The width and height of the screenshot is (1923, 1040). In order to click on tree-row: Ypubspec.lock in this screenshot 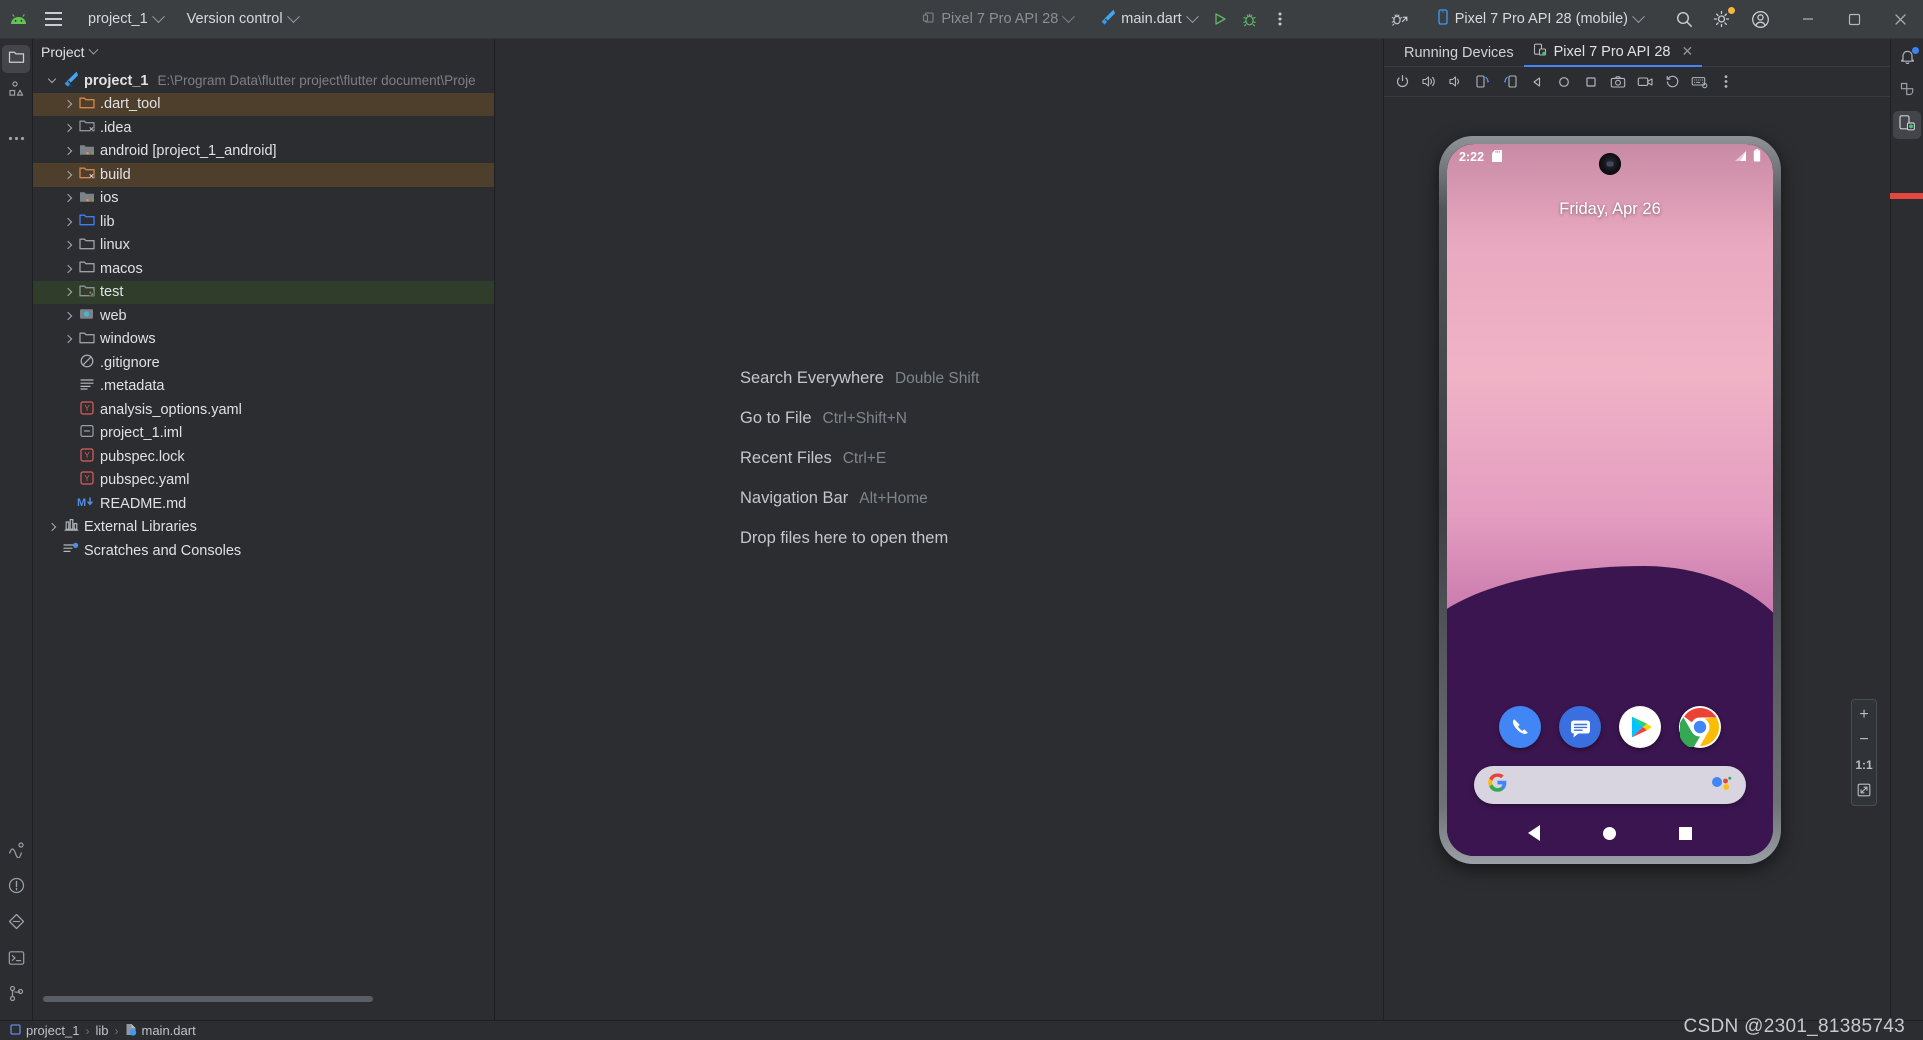, I will do `click(263, 457)`.